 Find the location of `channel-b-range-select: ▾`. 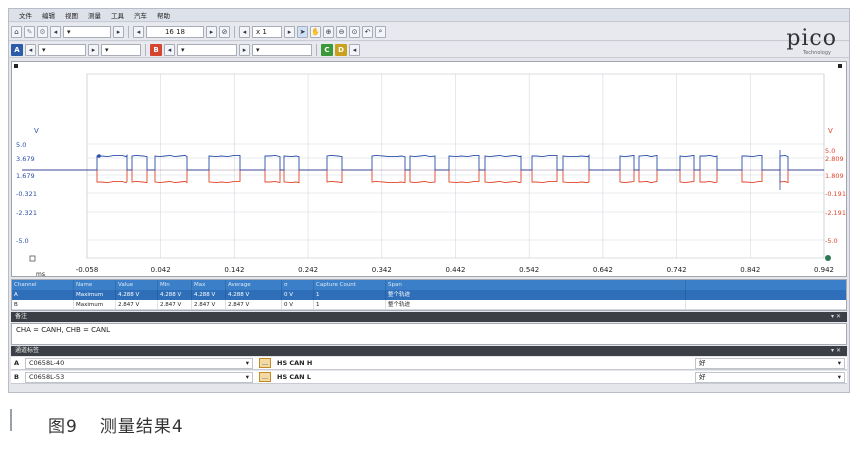

channel-b-range-select: ▾ is located at coordinates (207, 49).